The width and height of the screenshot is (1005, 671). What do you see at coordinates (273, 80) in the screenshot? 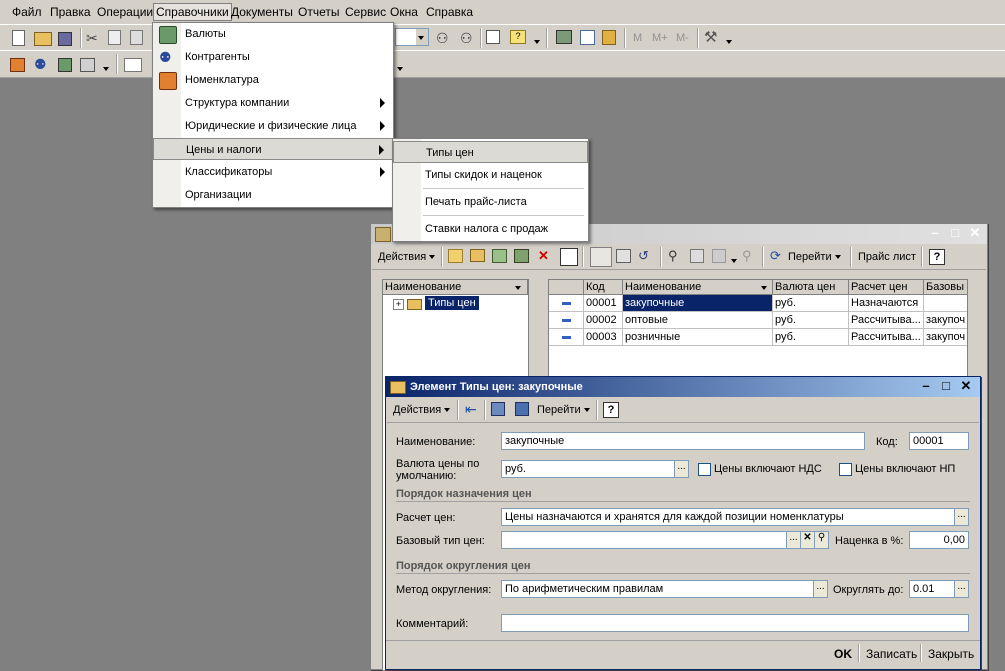
I see `menu-item-nomenclature: Номенклатура` at bounding box center [273, 80].